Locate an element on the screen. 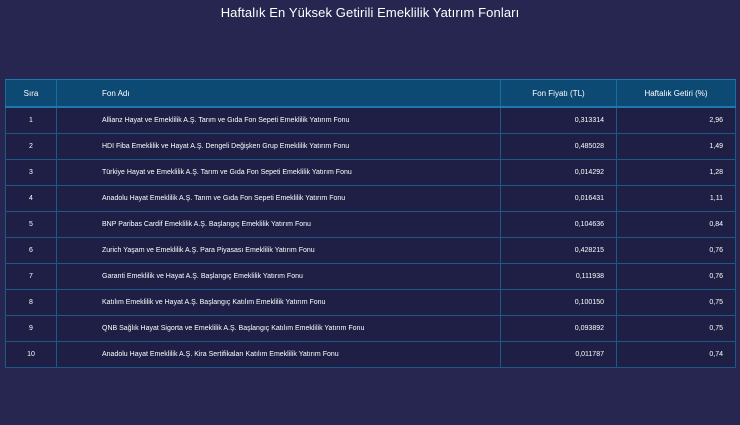 The image size is (740, 425). cell-fund-price: 0,485028 is located at coordinates (558, 146).